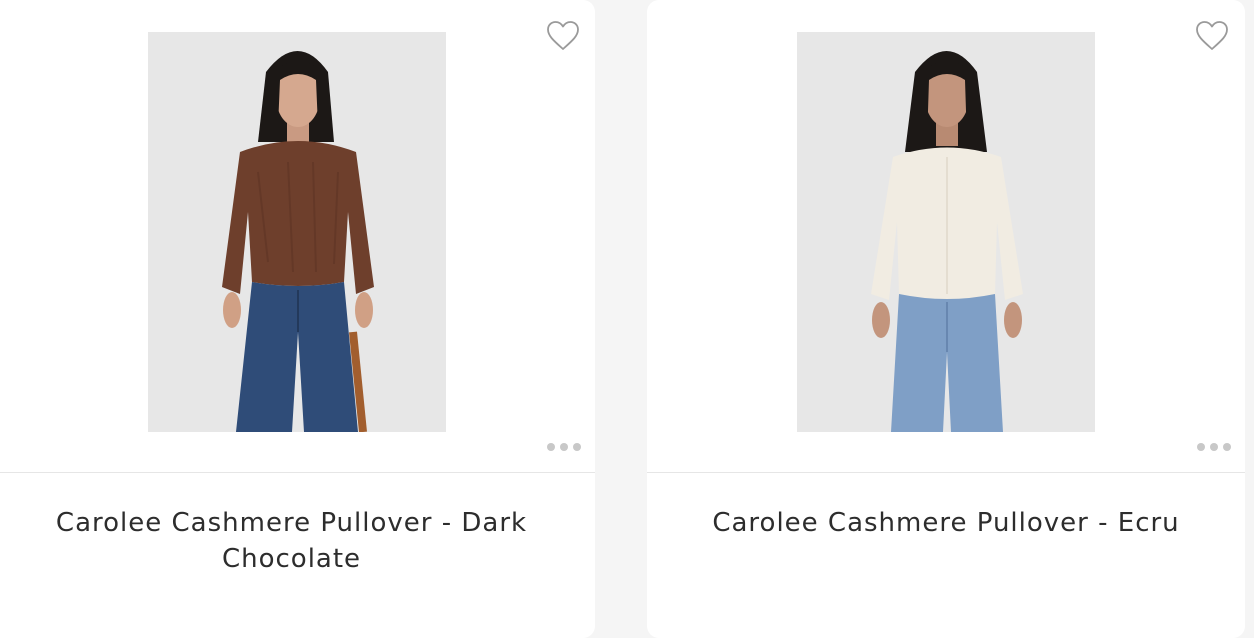  What do you see at coordinates (946, 523) in the screenshot?
I see `product-title-link: Carolee Cashmere Pullover - Ecru` at bounding box center [946, 523].